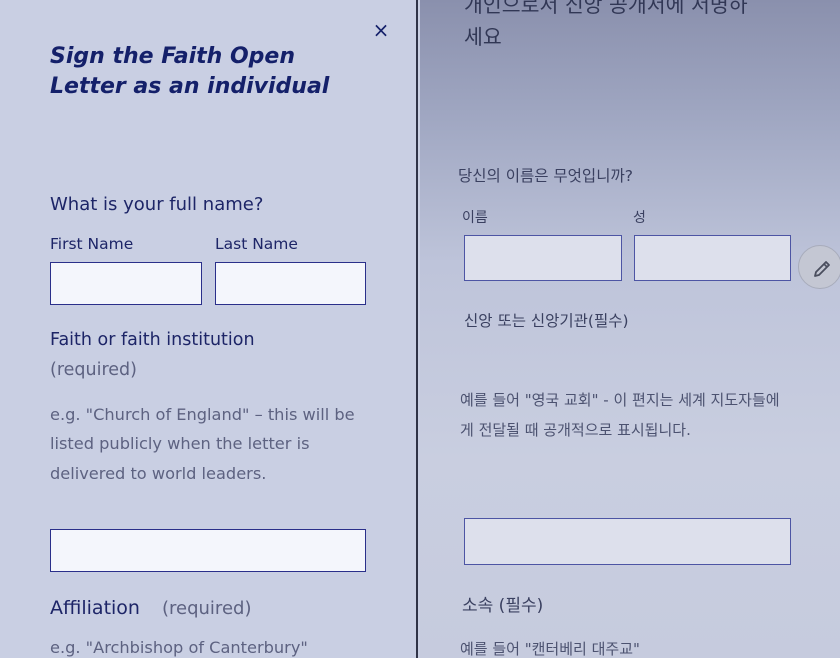  Describe the element at coordinates (157, 204) in the screenshot. I see `name-question: What is your full name?` at that location.